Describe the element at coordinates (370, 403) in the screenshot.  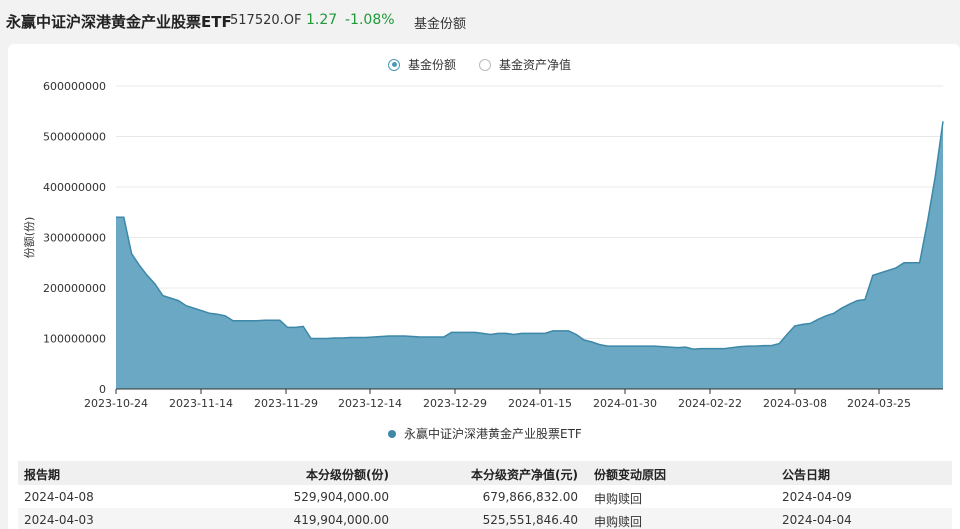
I see `x-tick-label: 2023-12-14` at that location.